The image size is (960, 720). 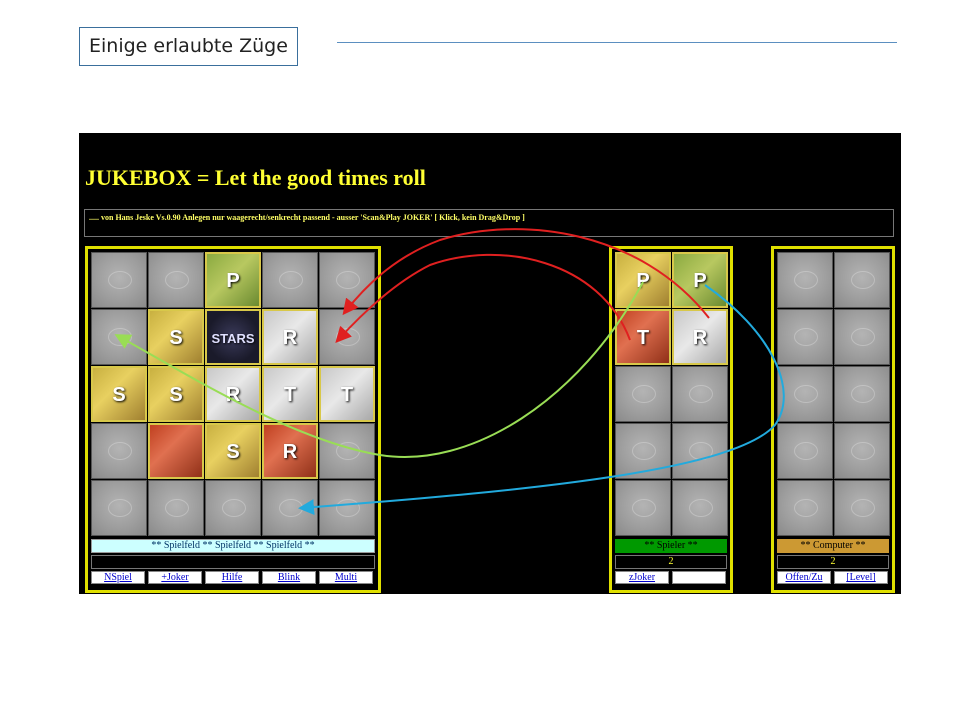 I want to click on spieler-grid: P P T R, so click(x=671, y=394).